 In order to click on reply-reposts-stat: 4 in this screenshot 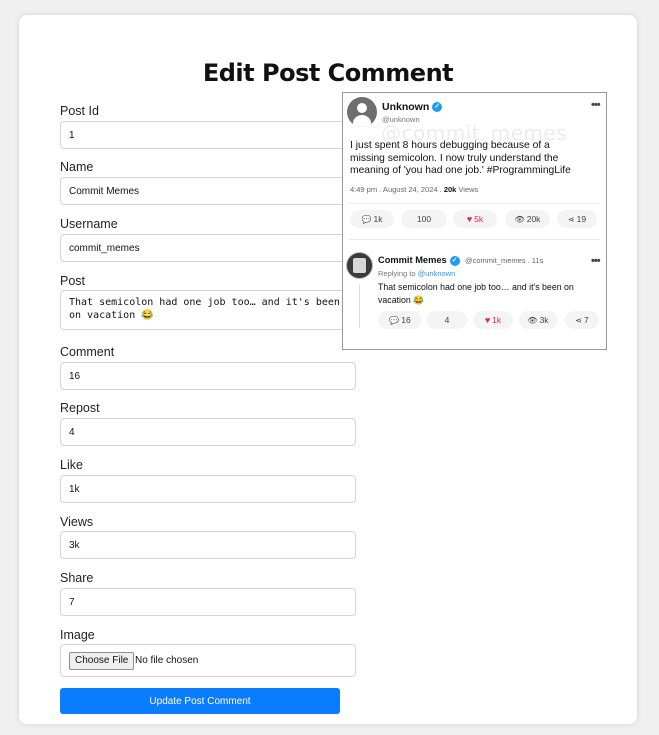, I will do `click(447, 320)`.